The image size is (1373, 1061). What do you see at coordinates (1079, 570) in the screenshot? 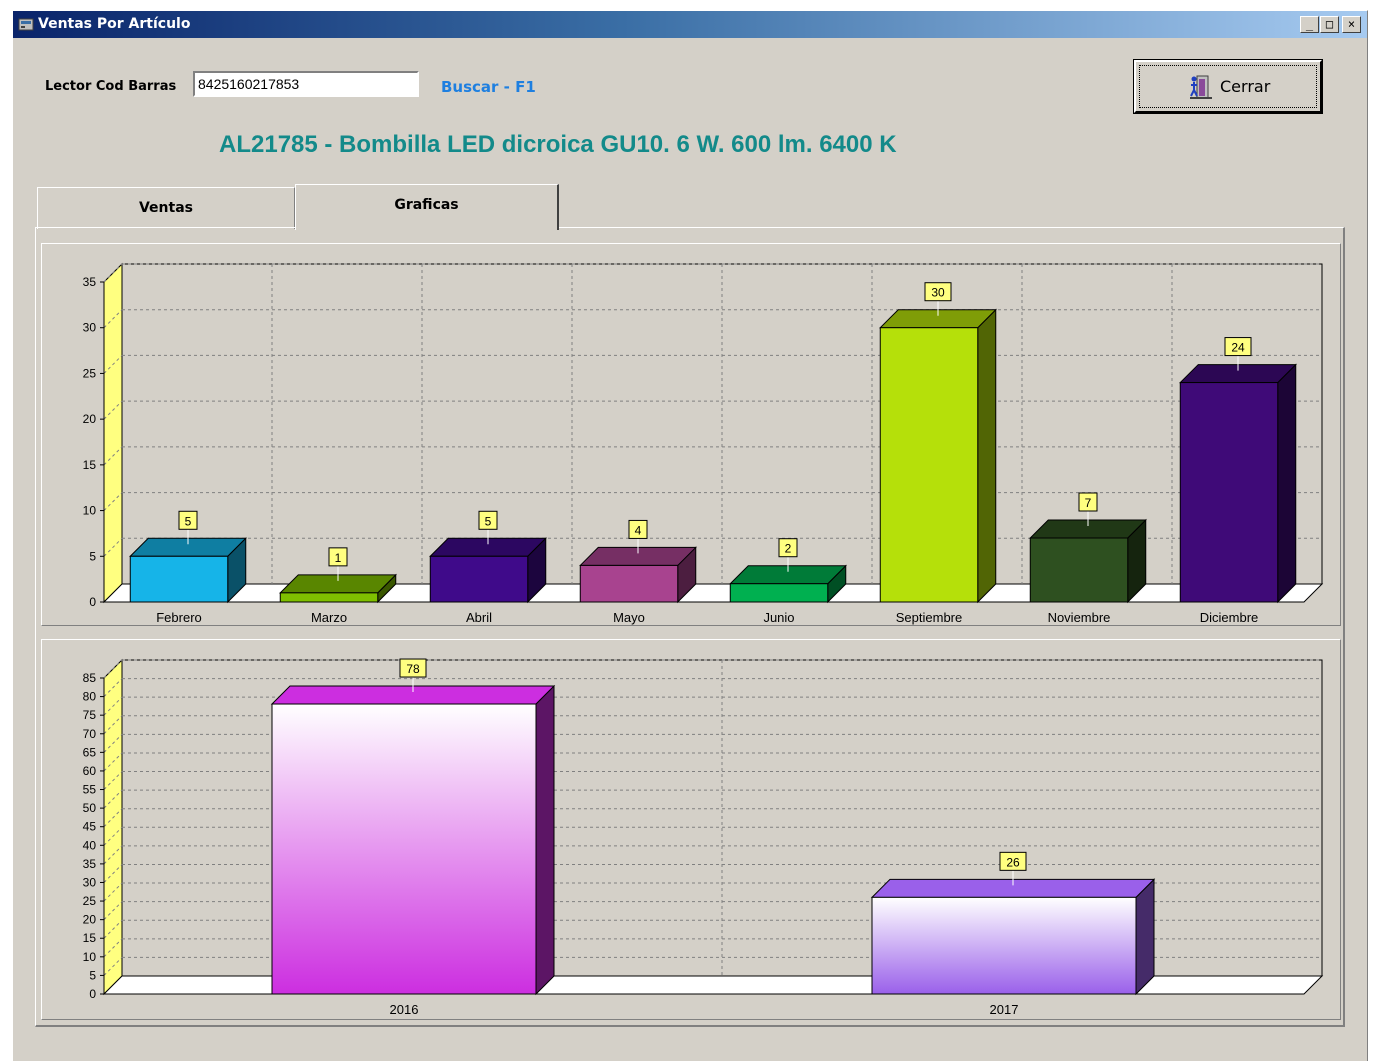
I see `bar-Noviembre` at bounding box center [1079, 570].